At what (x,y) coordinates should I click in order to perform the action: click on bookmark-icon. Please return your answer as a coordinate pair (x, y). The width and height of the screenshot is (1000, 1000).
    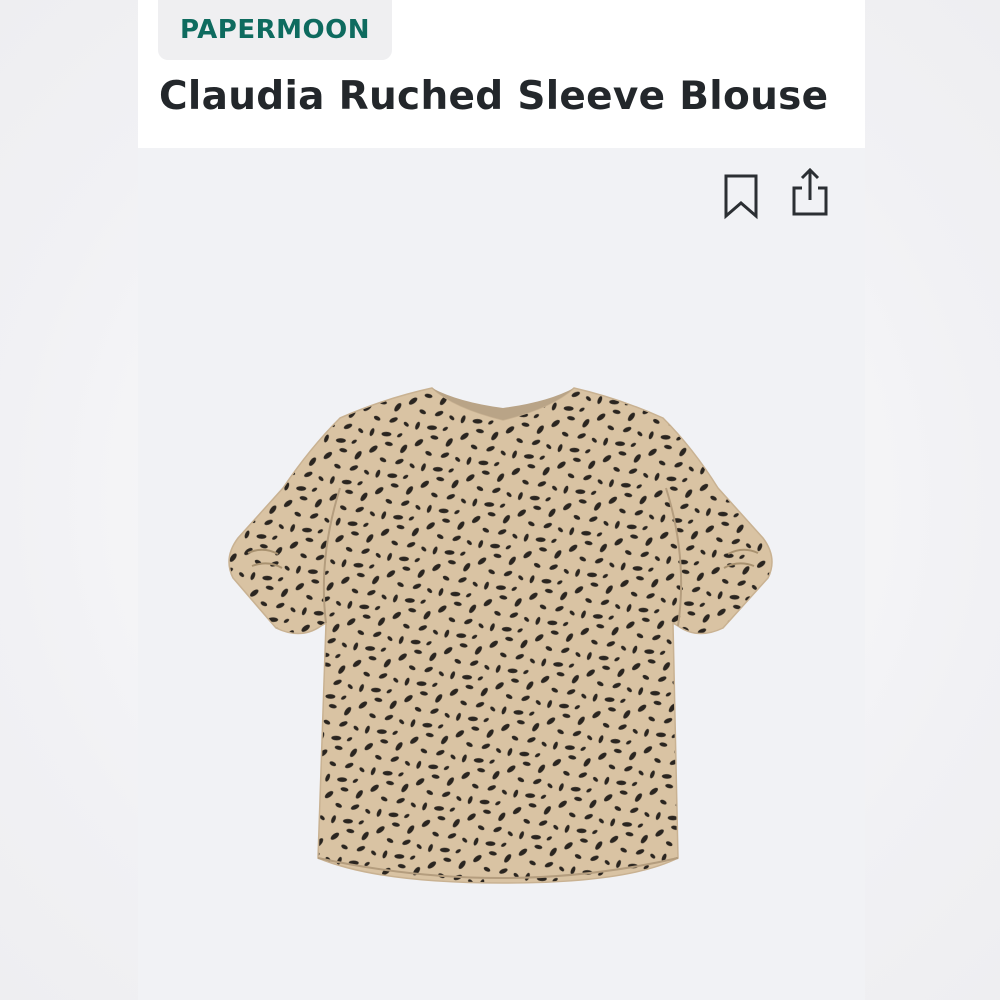
    Looking at the image, I should click on (741, 197).